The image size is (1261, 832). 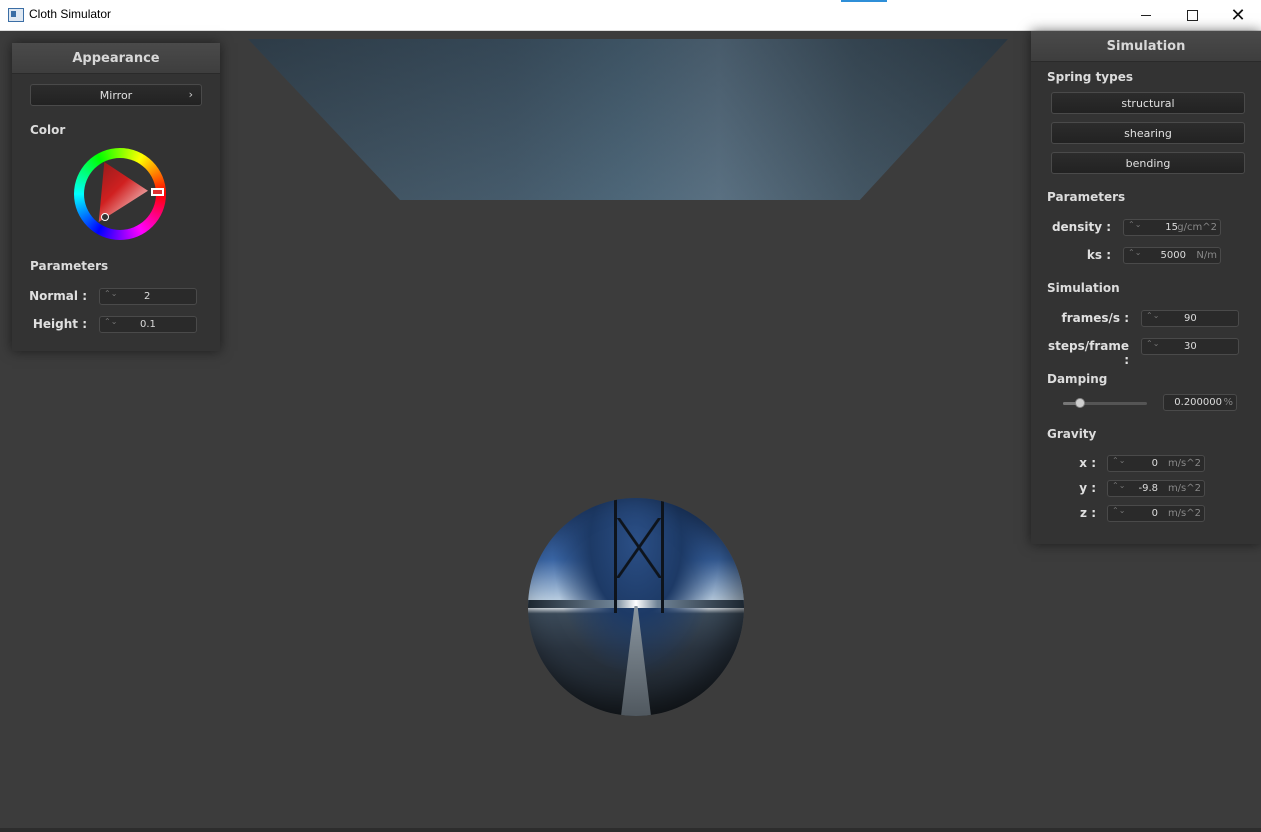 I want to click on maximize-button, so click(x=1192, y=15).